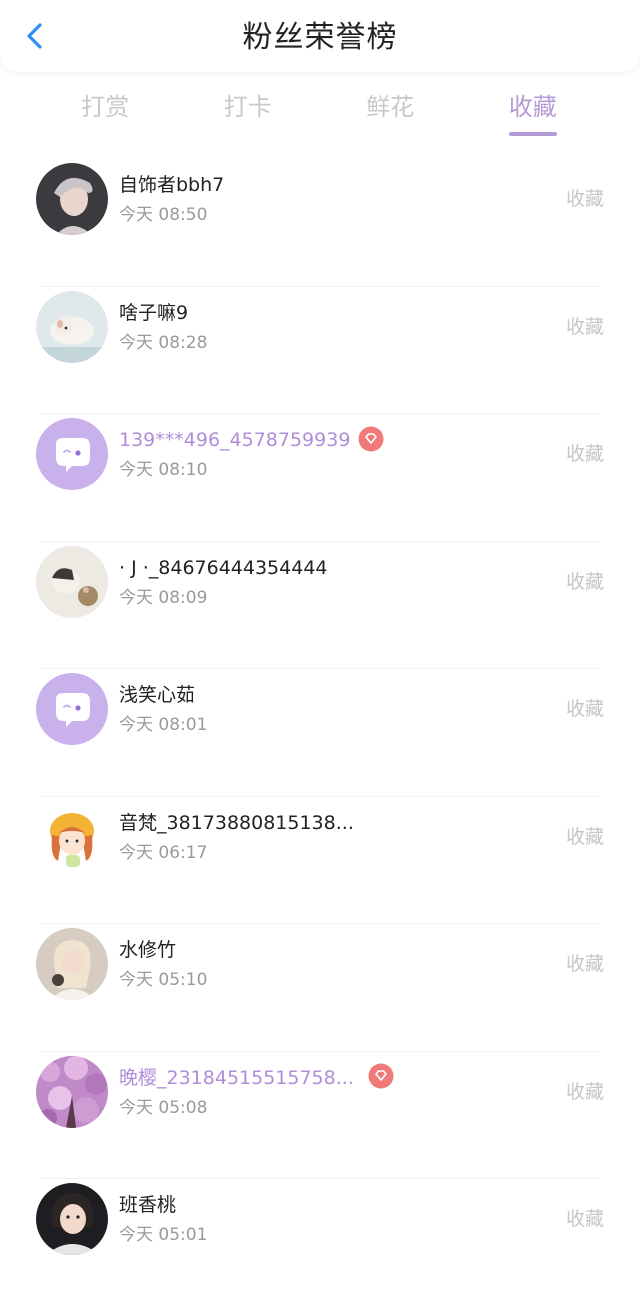 The height and width of the screenshot is (1306, 640). Describe the element at coordinates (163, 1107) in the screenshot. I see `timestamp: 今天 05:08` at that location.